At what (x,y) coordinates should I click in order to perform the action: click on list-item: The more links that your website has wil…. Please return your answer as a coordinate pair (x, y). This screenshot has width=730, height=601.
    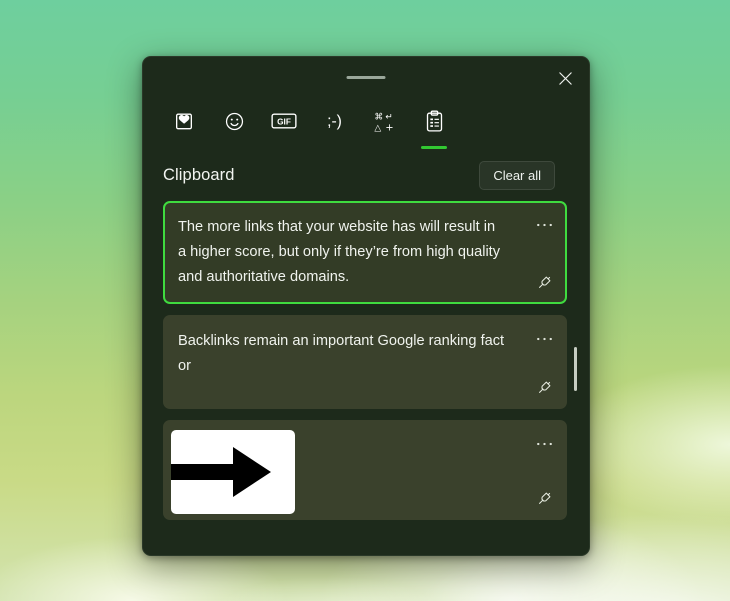
    Looking at the image, I should click on (365, 252).